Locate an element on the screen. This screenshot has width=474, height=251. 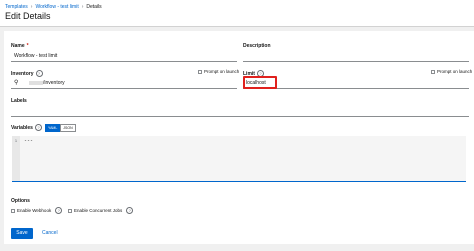
breadcrumb-workflow: Workflow - test limit is located at coordinates (56, 7).